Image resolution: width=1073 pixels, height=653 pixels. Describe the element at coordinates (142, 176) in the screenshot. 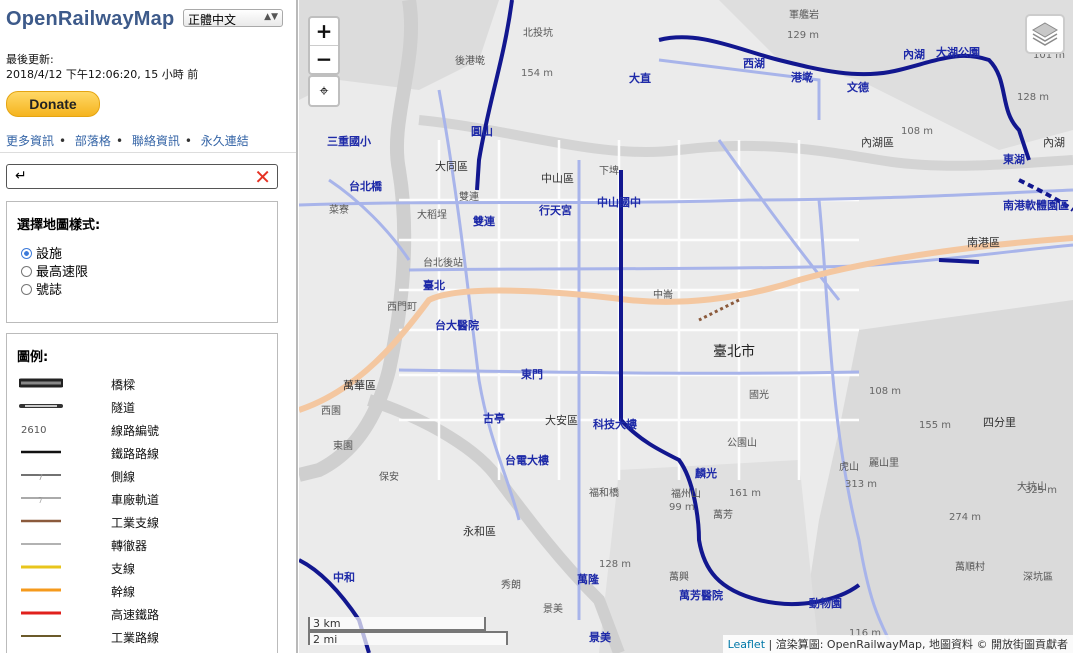

I see `search-input: ↵ ✕` at that location.